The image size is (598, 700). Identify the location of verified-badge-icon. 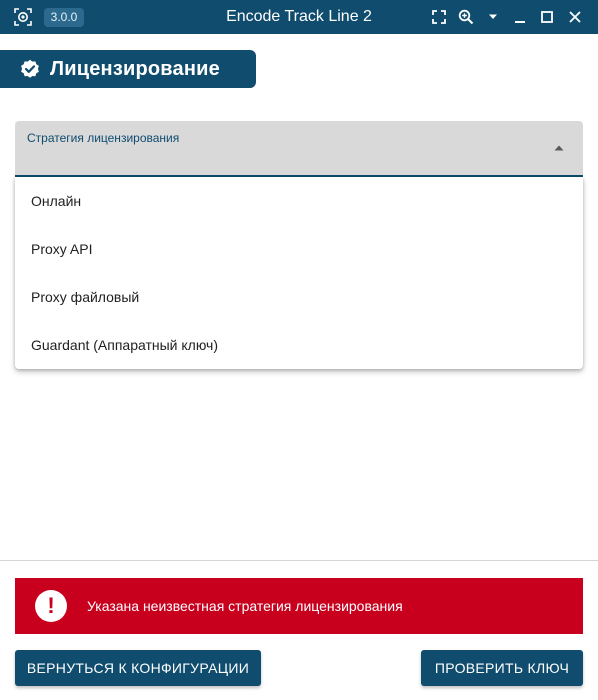
(30, 68).